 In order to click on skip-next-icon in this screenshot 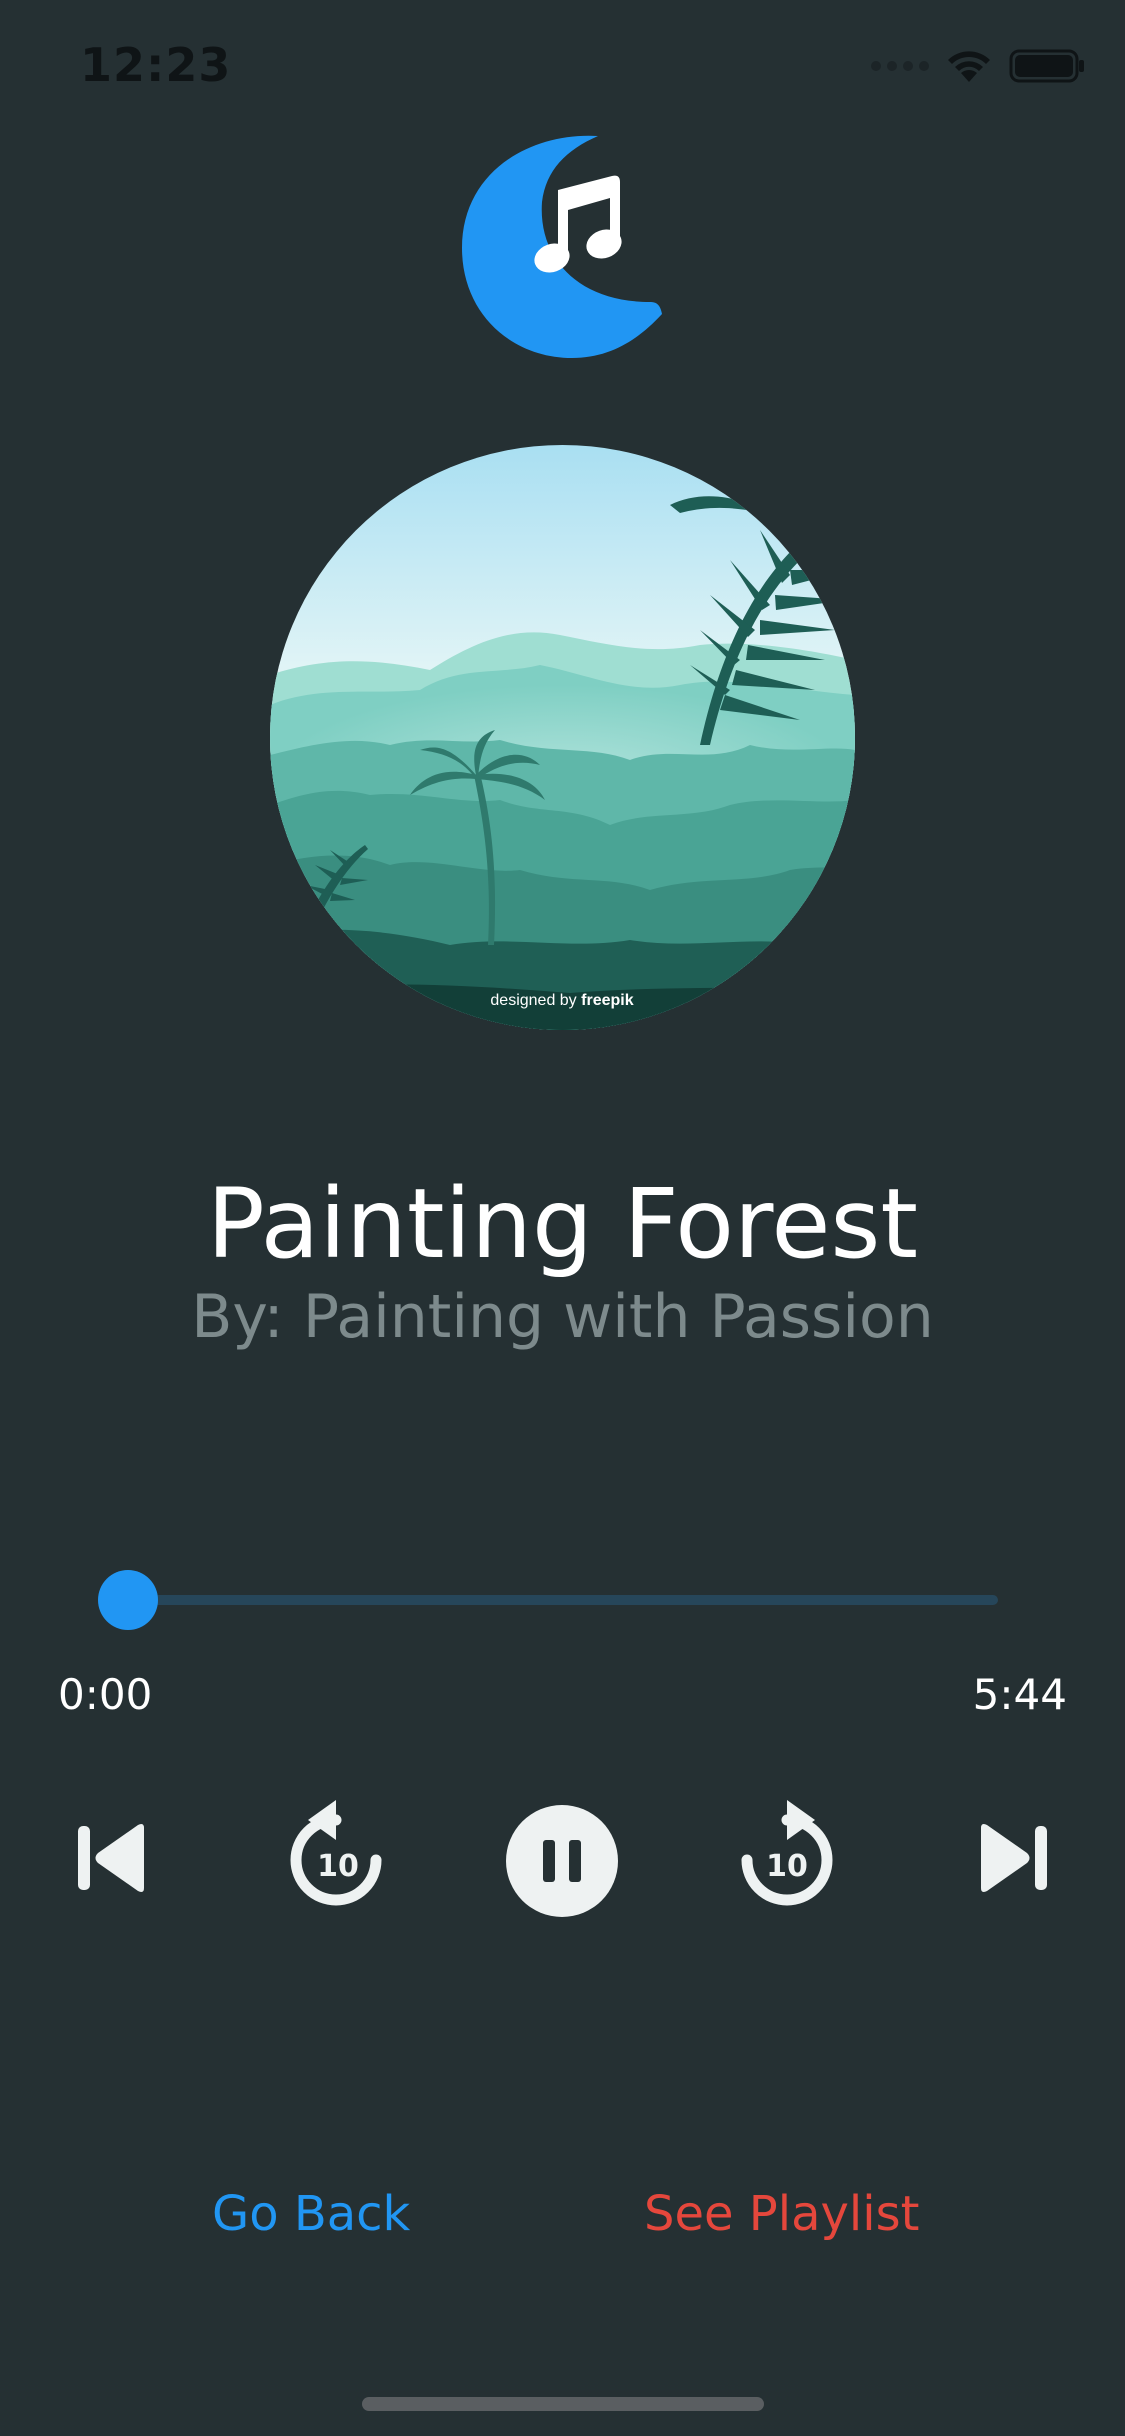, I will do `click(1013, 1858)`.